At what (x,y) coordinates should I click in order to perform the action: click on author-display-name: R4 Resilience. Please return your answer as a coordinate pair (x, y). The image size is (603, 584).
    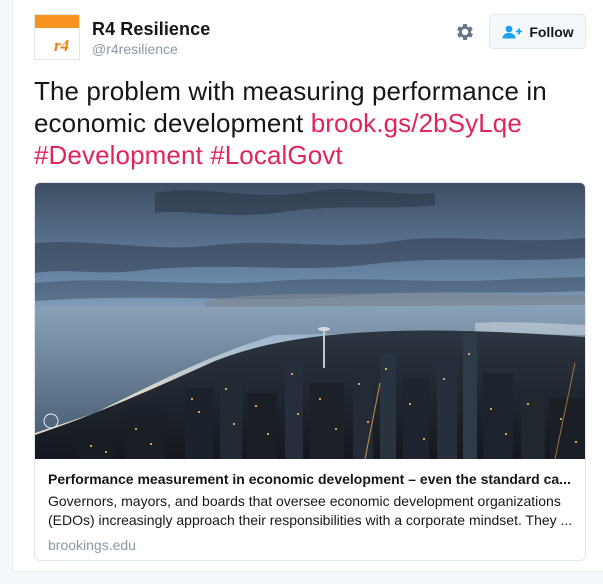
    Looking at the image, I should click on (151, 29).